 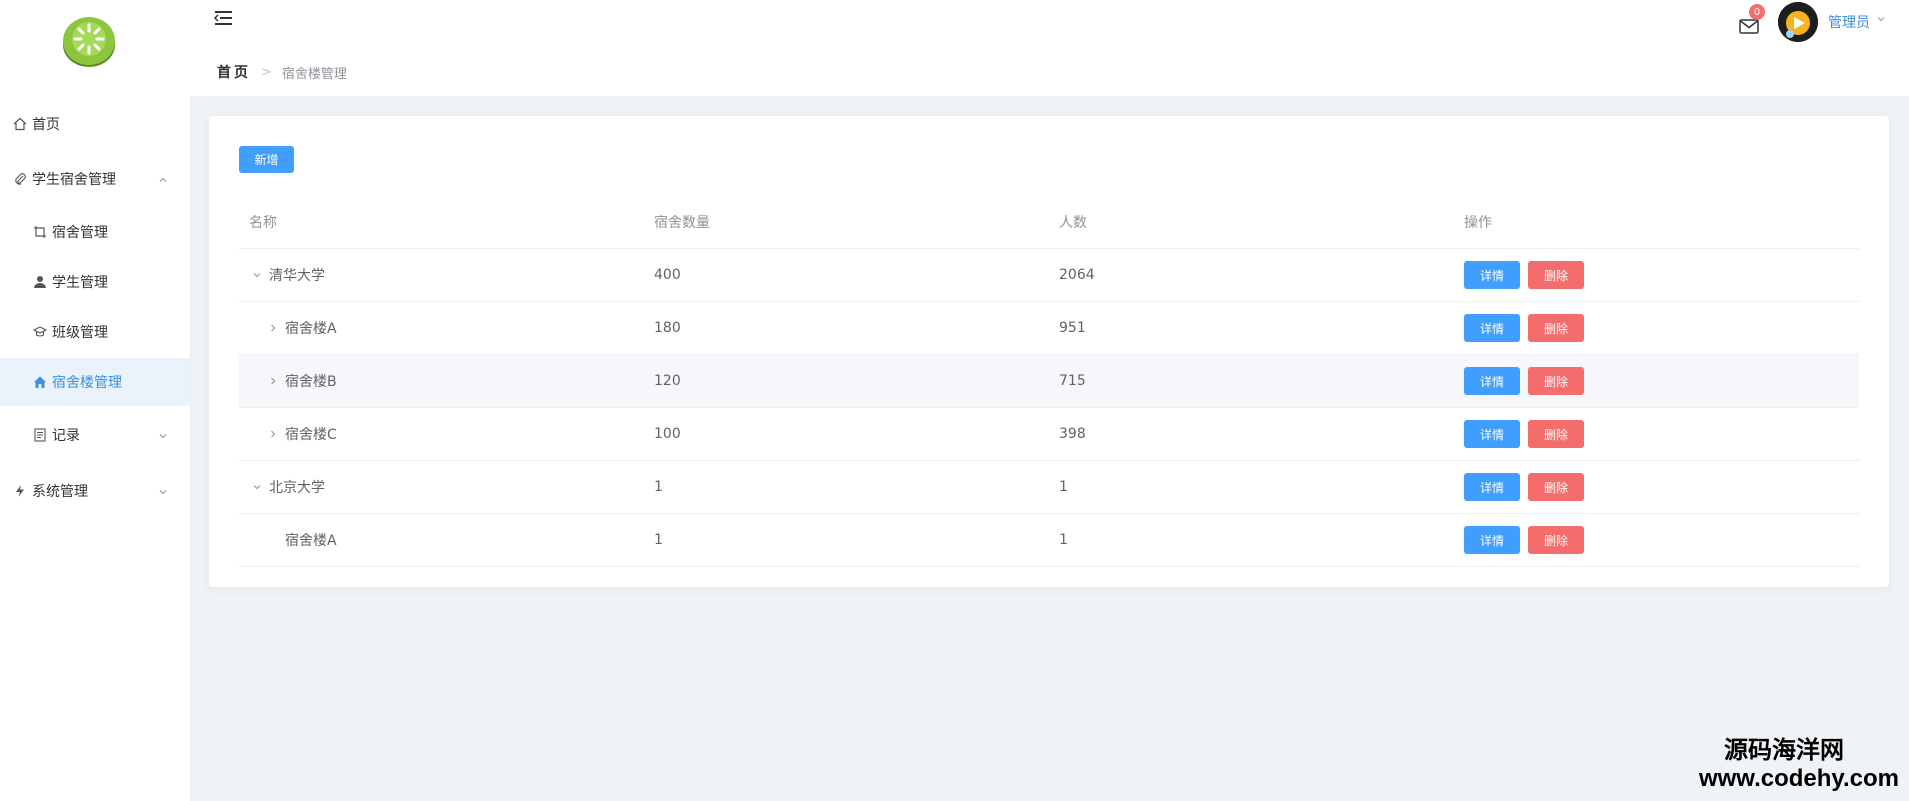 What do you see at coordinates (682, 223) in the screenshot?
I see `column-header-count: 宿舍数量` at bounding box center [682, 223].